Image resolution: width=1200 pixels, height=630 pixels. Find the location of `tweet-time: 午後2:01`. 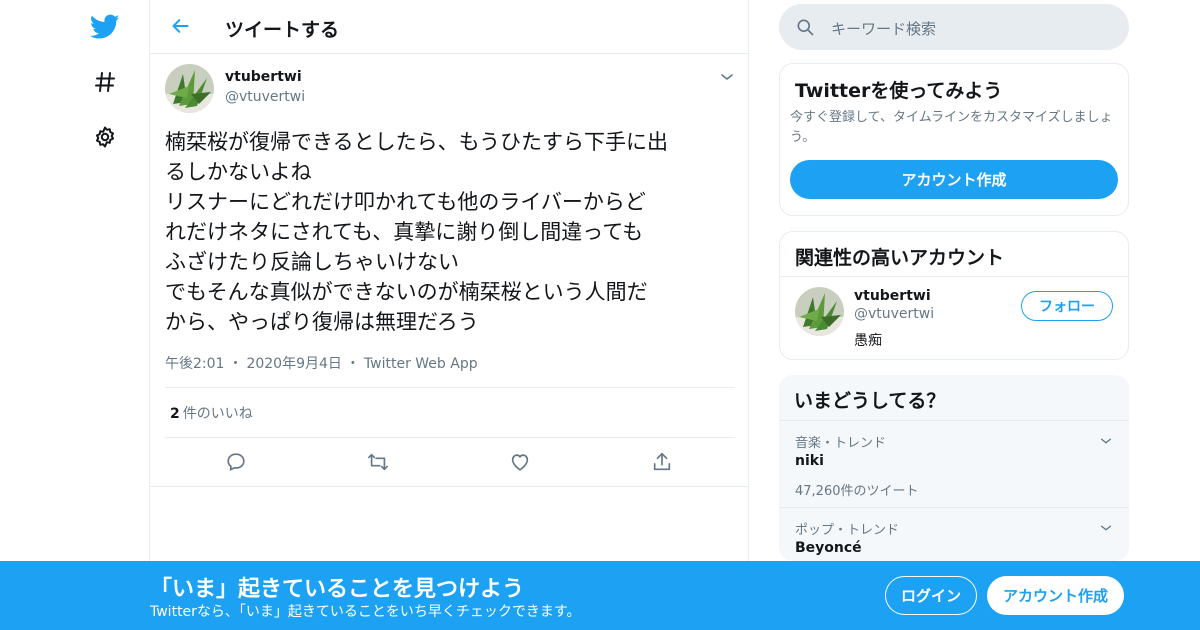

tweet-time: 午後2:01 is located at coordinates (194, 364).